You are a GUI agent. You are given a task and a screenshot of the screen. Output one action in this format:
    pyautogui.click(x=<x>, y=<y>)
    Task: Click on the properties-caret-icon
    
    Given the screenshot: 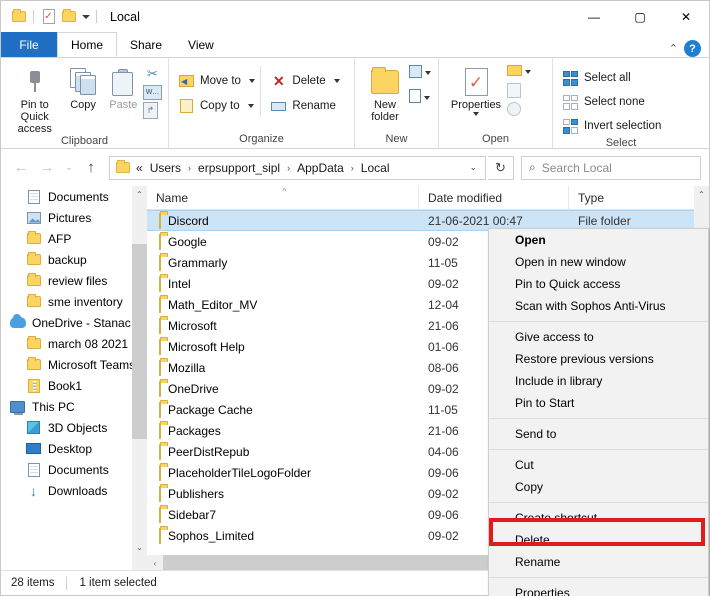 What is the action you would take?
    pyautogui.click(x=476, y=114)
    